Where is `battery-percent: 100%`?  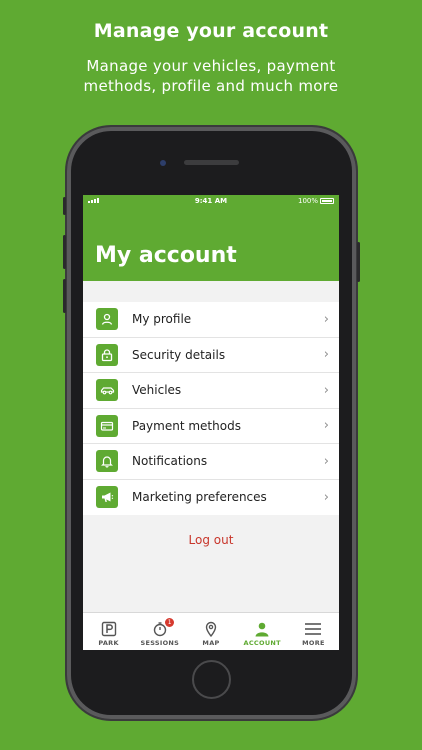
battery-percent: 100% is located at coordinates (307, 201).